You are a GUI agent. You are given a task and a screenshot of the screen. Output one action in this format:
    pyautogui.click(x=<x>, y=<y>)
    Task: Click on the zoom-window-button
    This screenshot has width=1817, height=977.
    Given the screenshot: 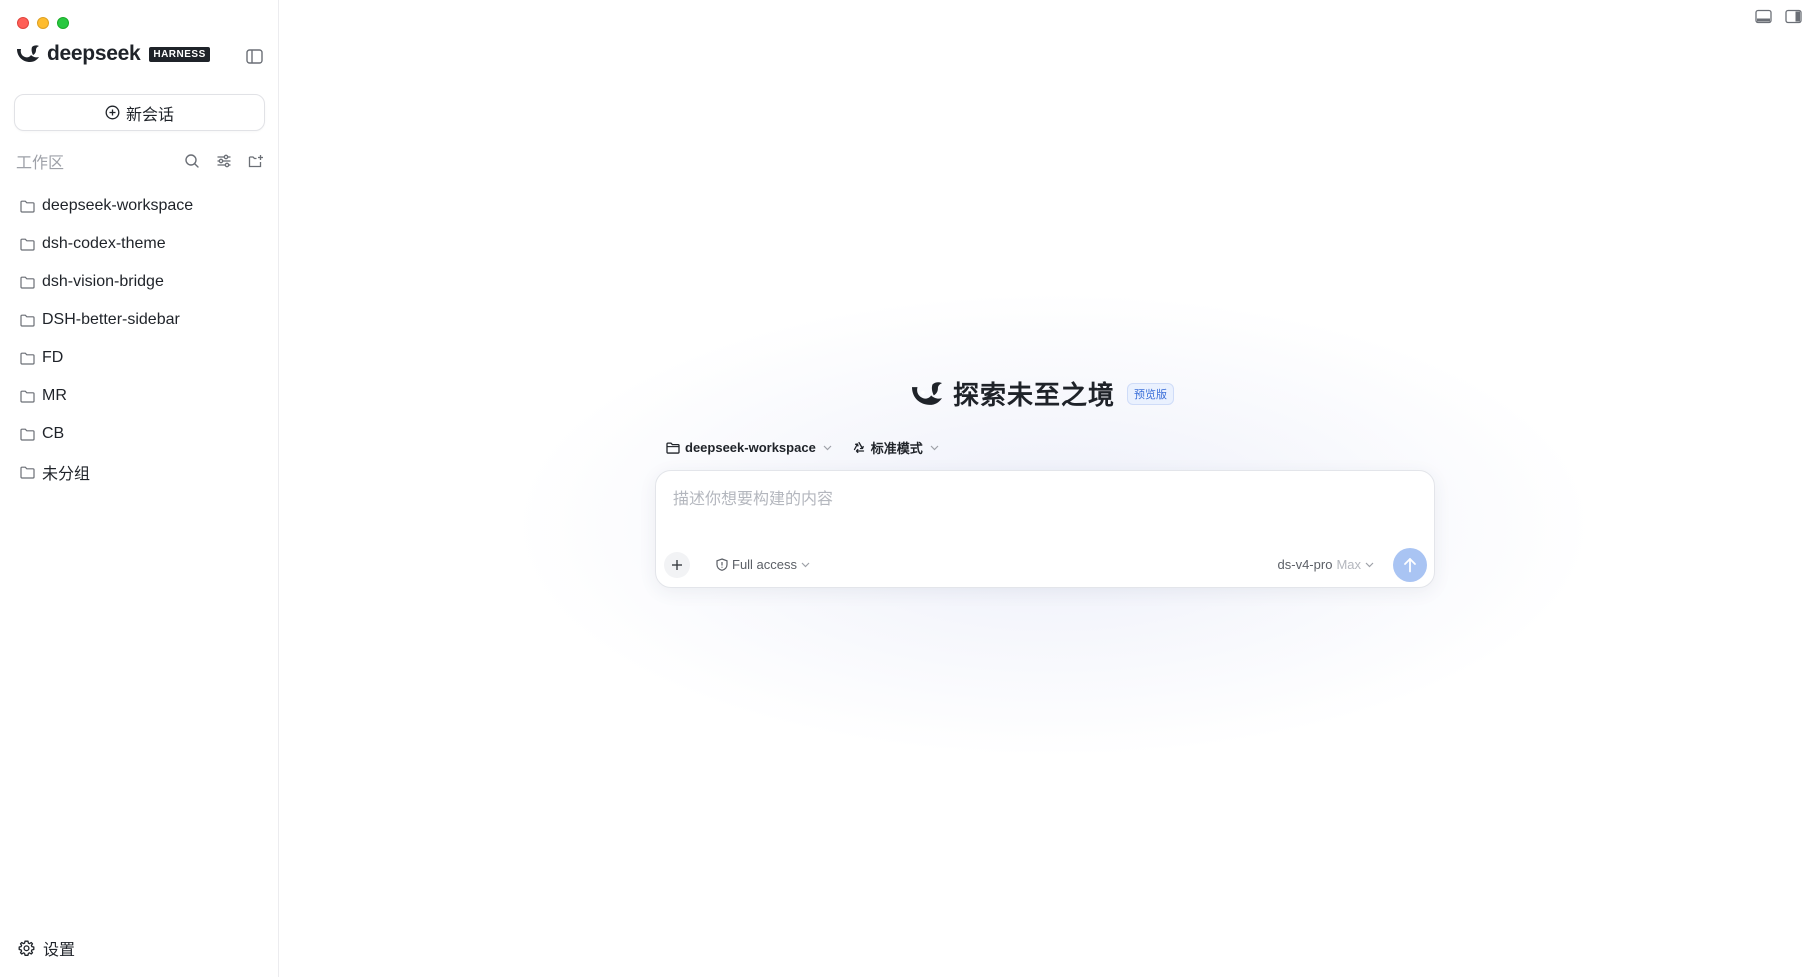 What is the action you would take?
    pyautogui.click(x=63, y=23)
    